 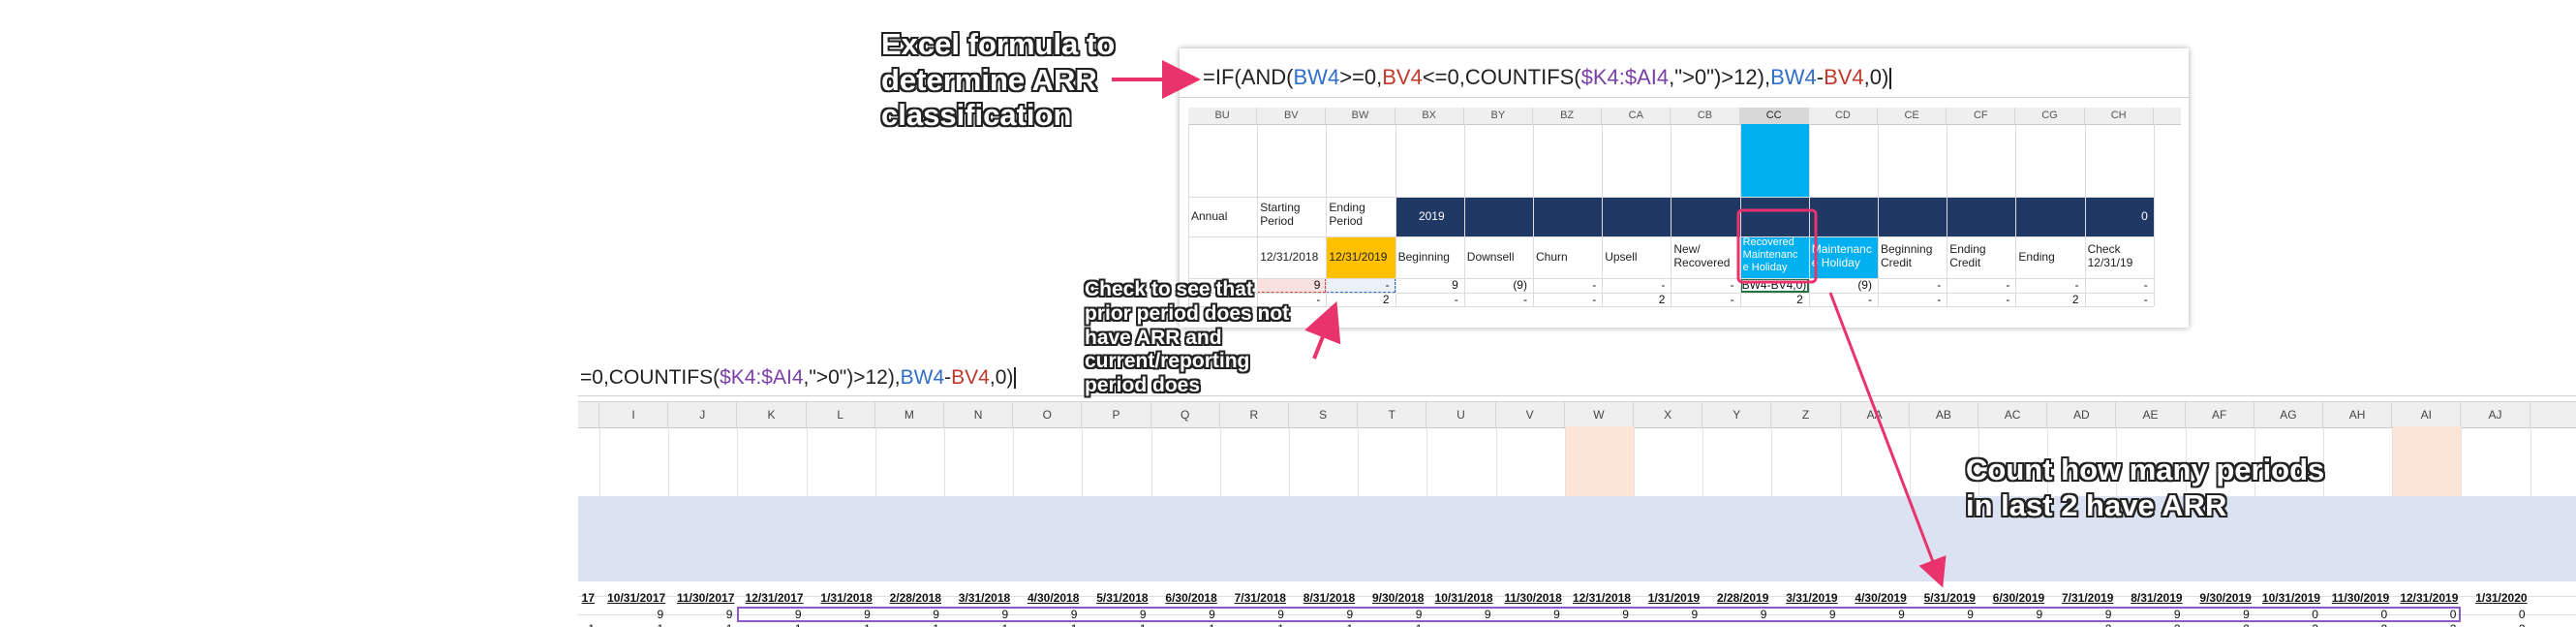 I want to click on highlight-recovered-header, so click(x=1777, y=246).